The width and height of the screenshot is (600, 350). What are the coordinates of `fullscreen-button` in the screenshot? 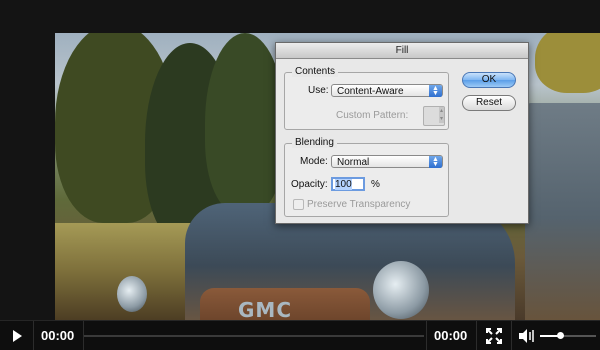 It's located at (494, 335).